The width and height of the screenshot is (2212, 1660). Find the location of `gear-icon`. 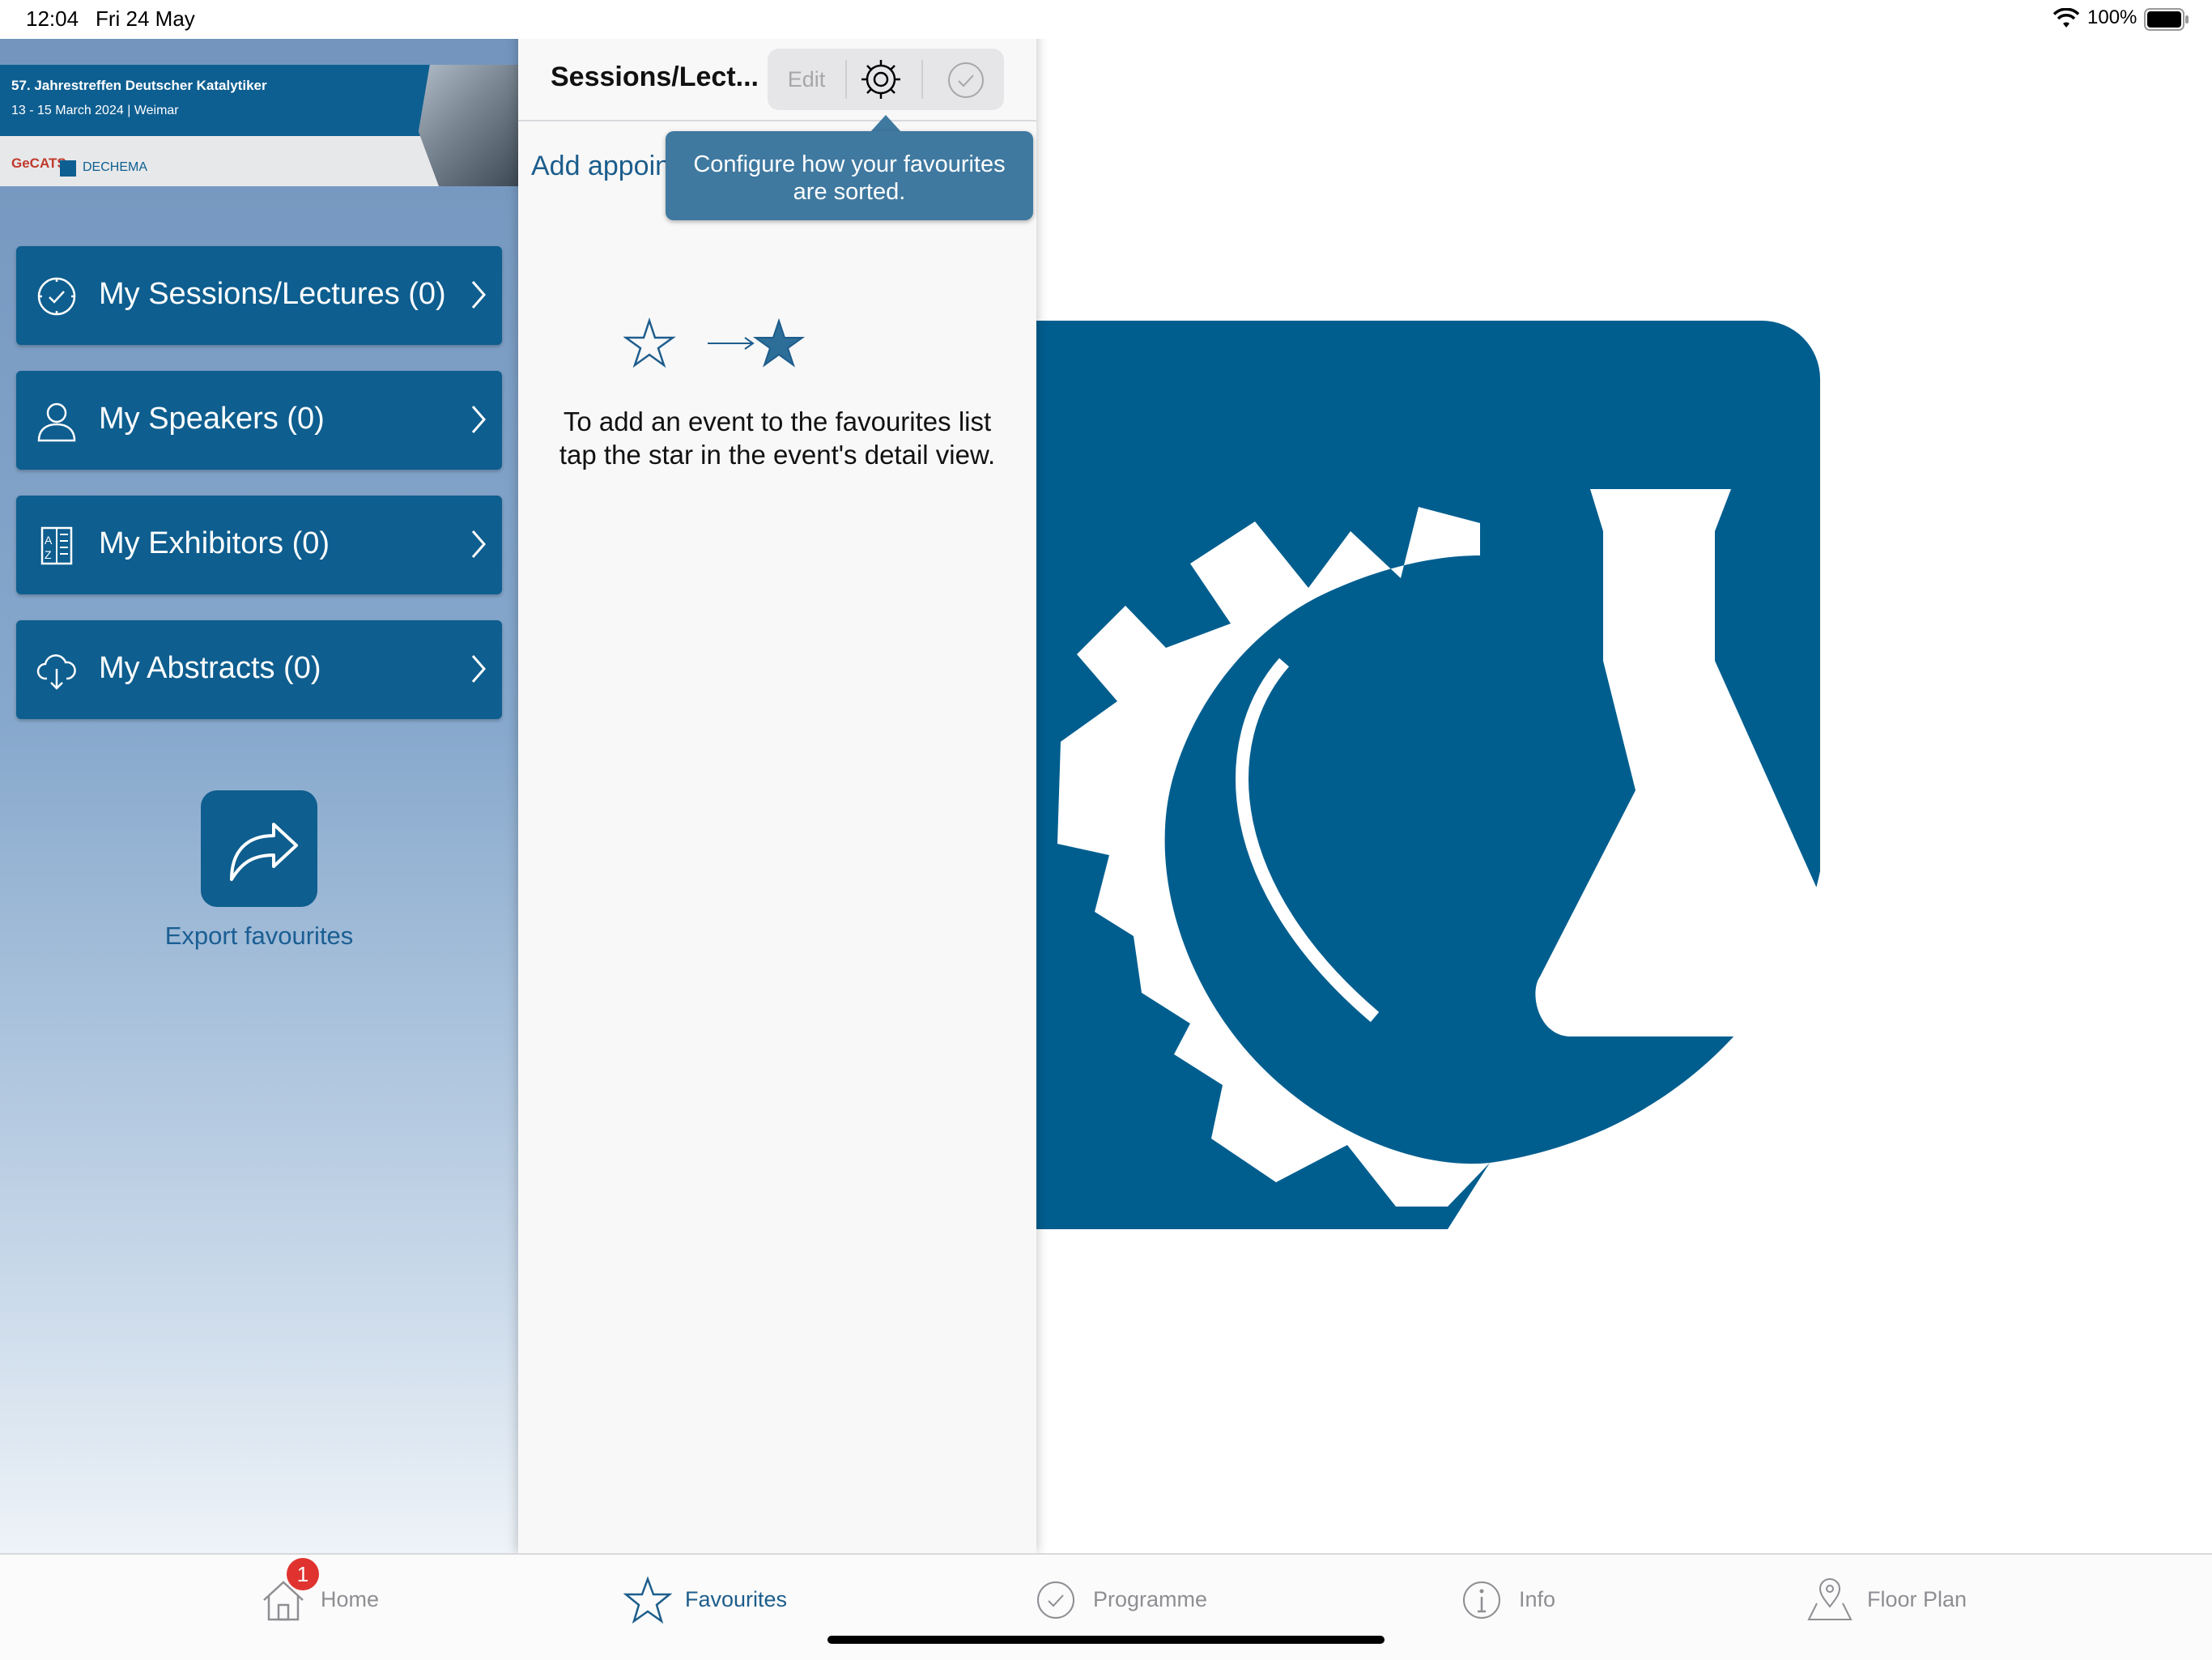

gear-icon is located at coordinates (881, 80).